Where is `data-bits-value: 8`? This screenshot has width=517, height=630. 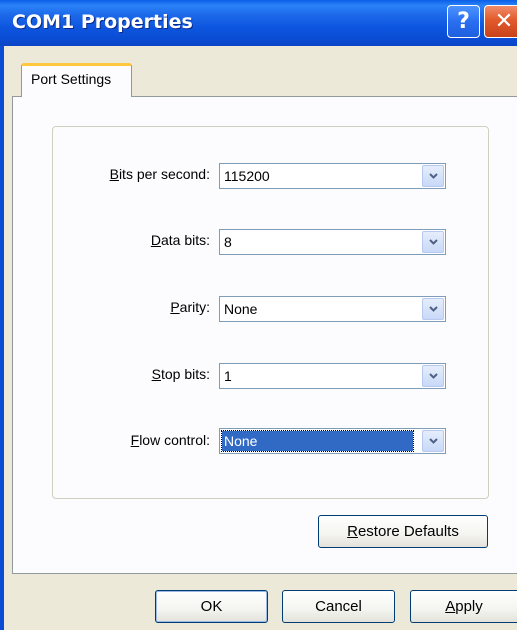 data-bits-value: 8 is located at coordinates (228, 242).